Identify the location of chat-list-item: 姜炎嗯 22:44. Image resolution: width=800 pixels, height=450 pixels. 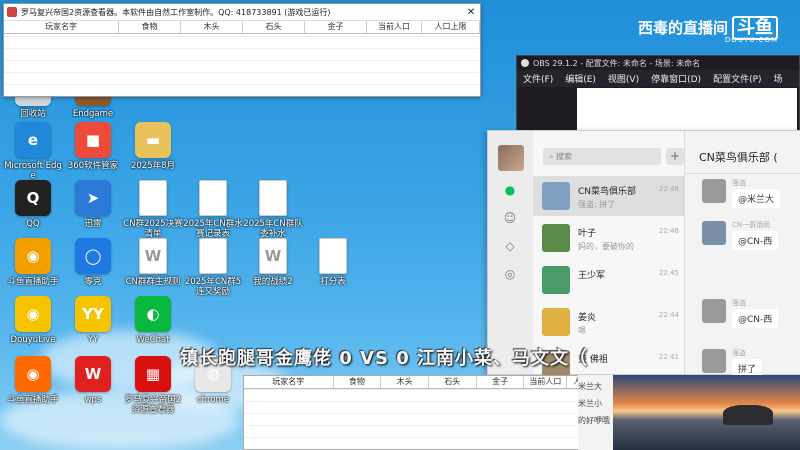
(609, 322).